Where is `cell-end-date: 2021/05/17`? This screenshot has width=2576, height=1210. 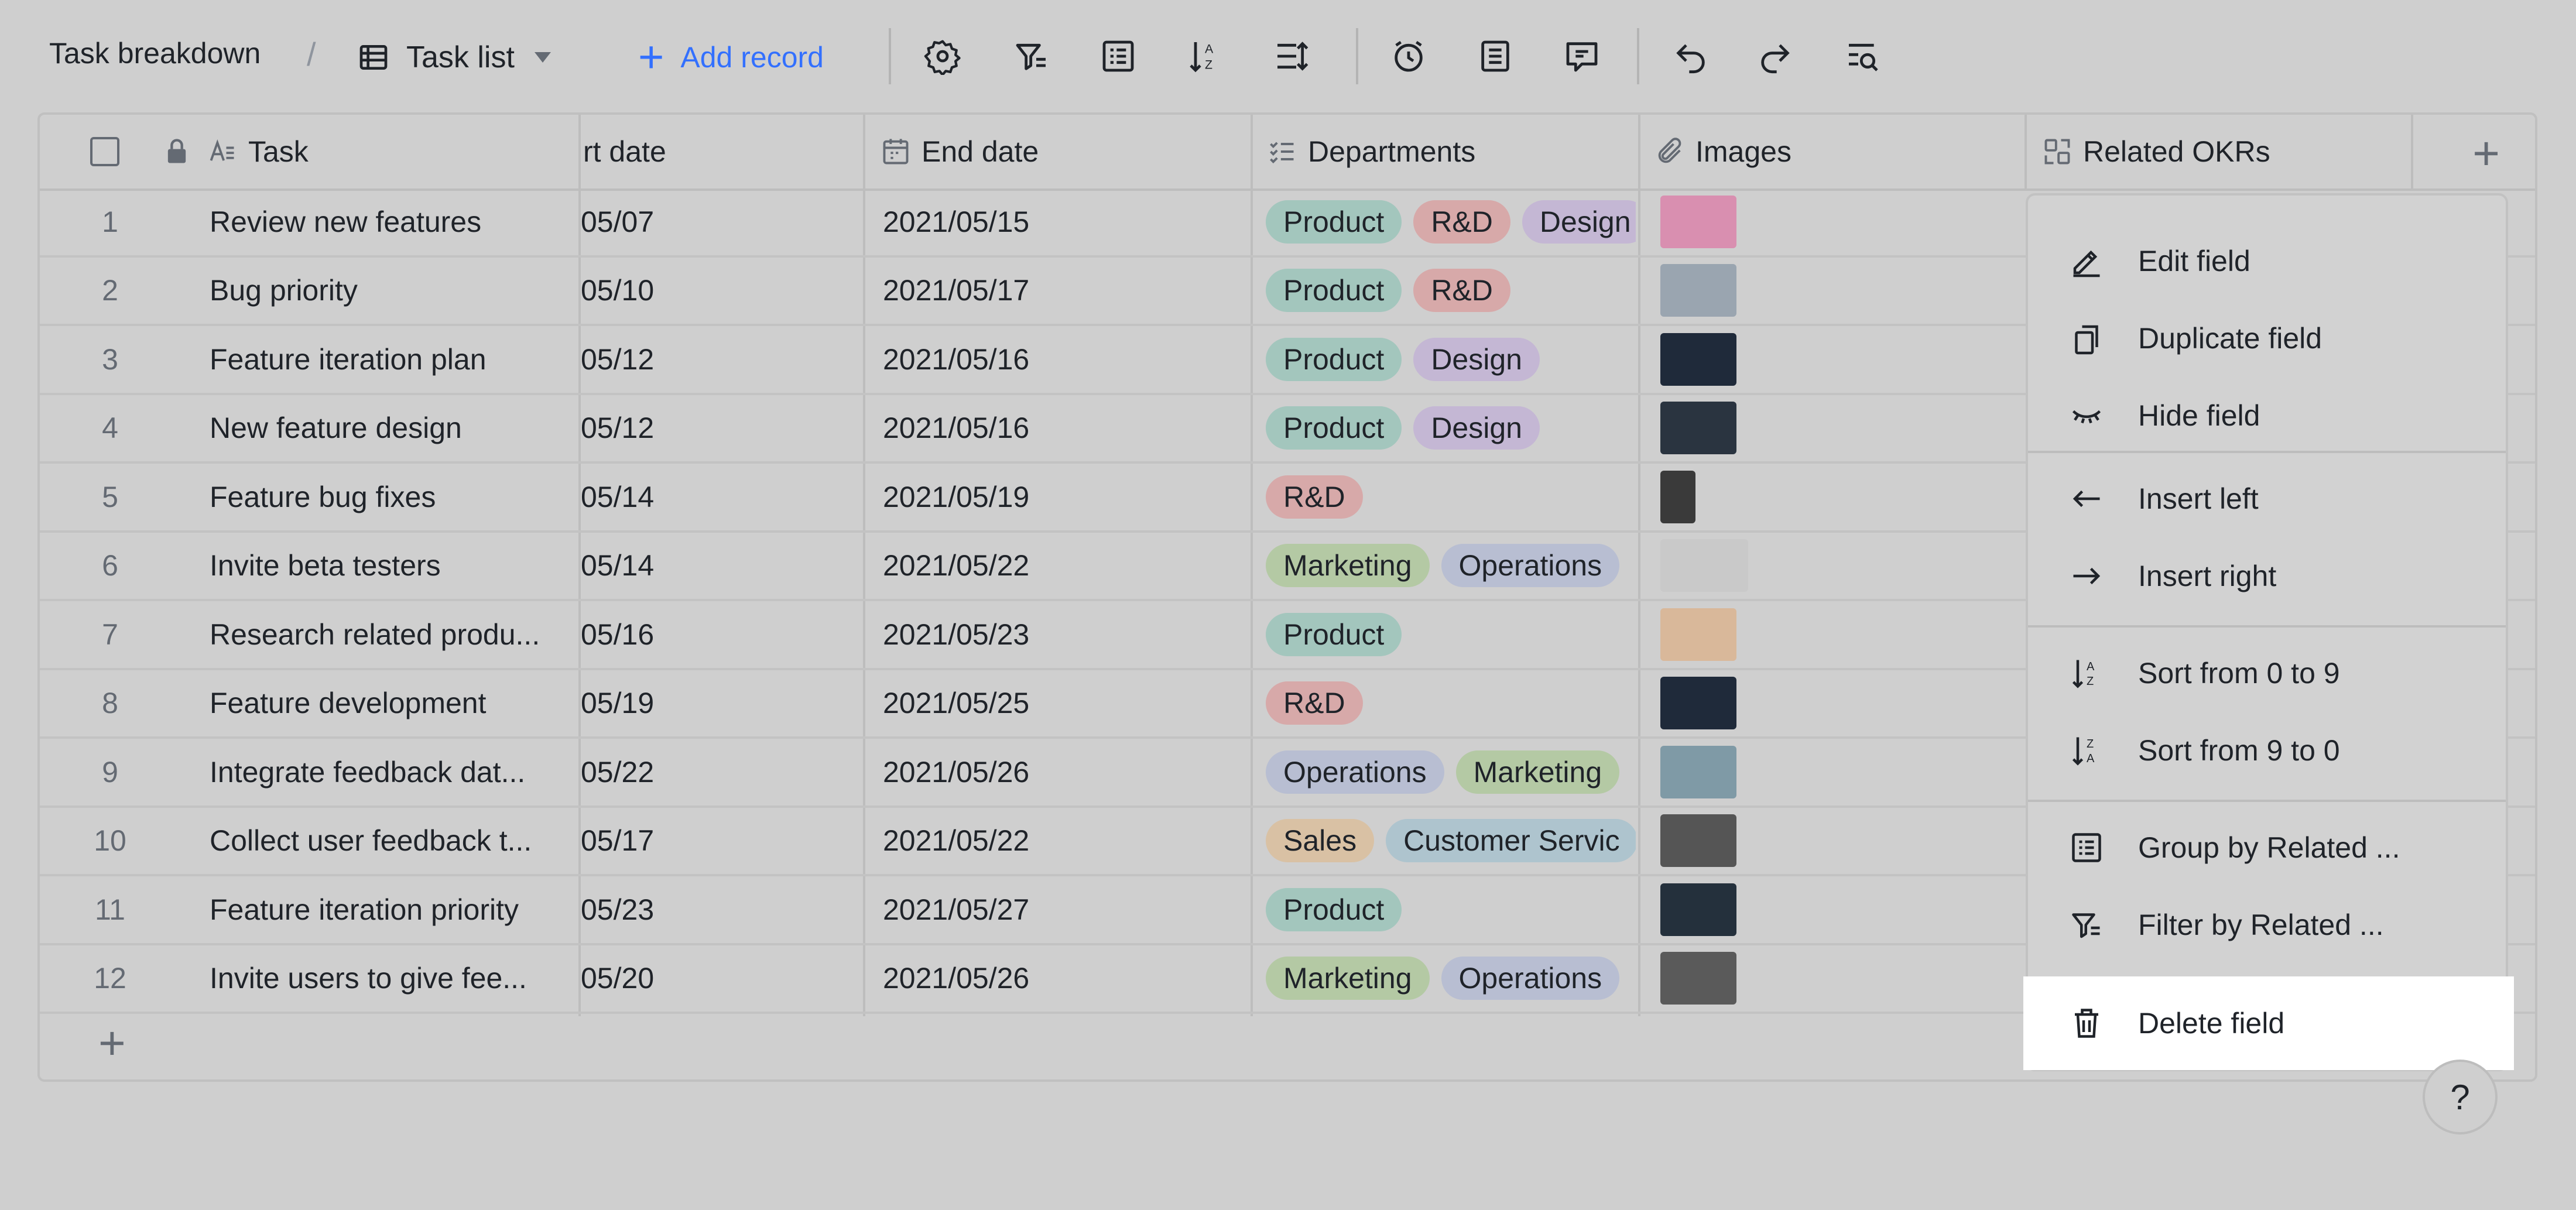
cell-end-date: 2021/05/17 is located at coordinates (1064, 291).